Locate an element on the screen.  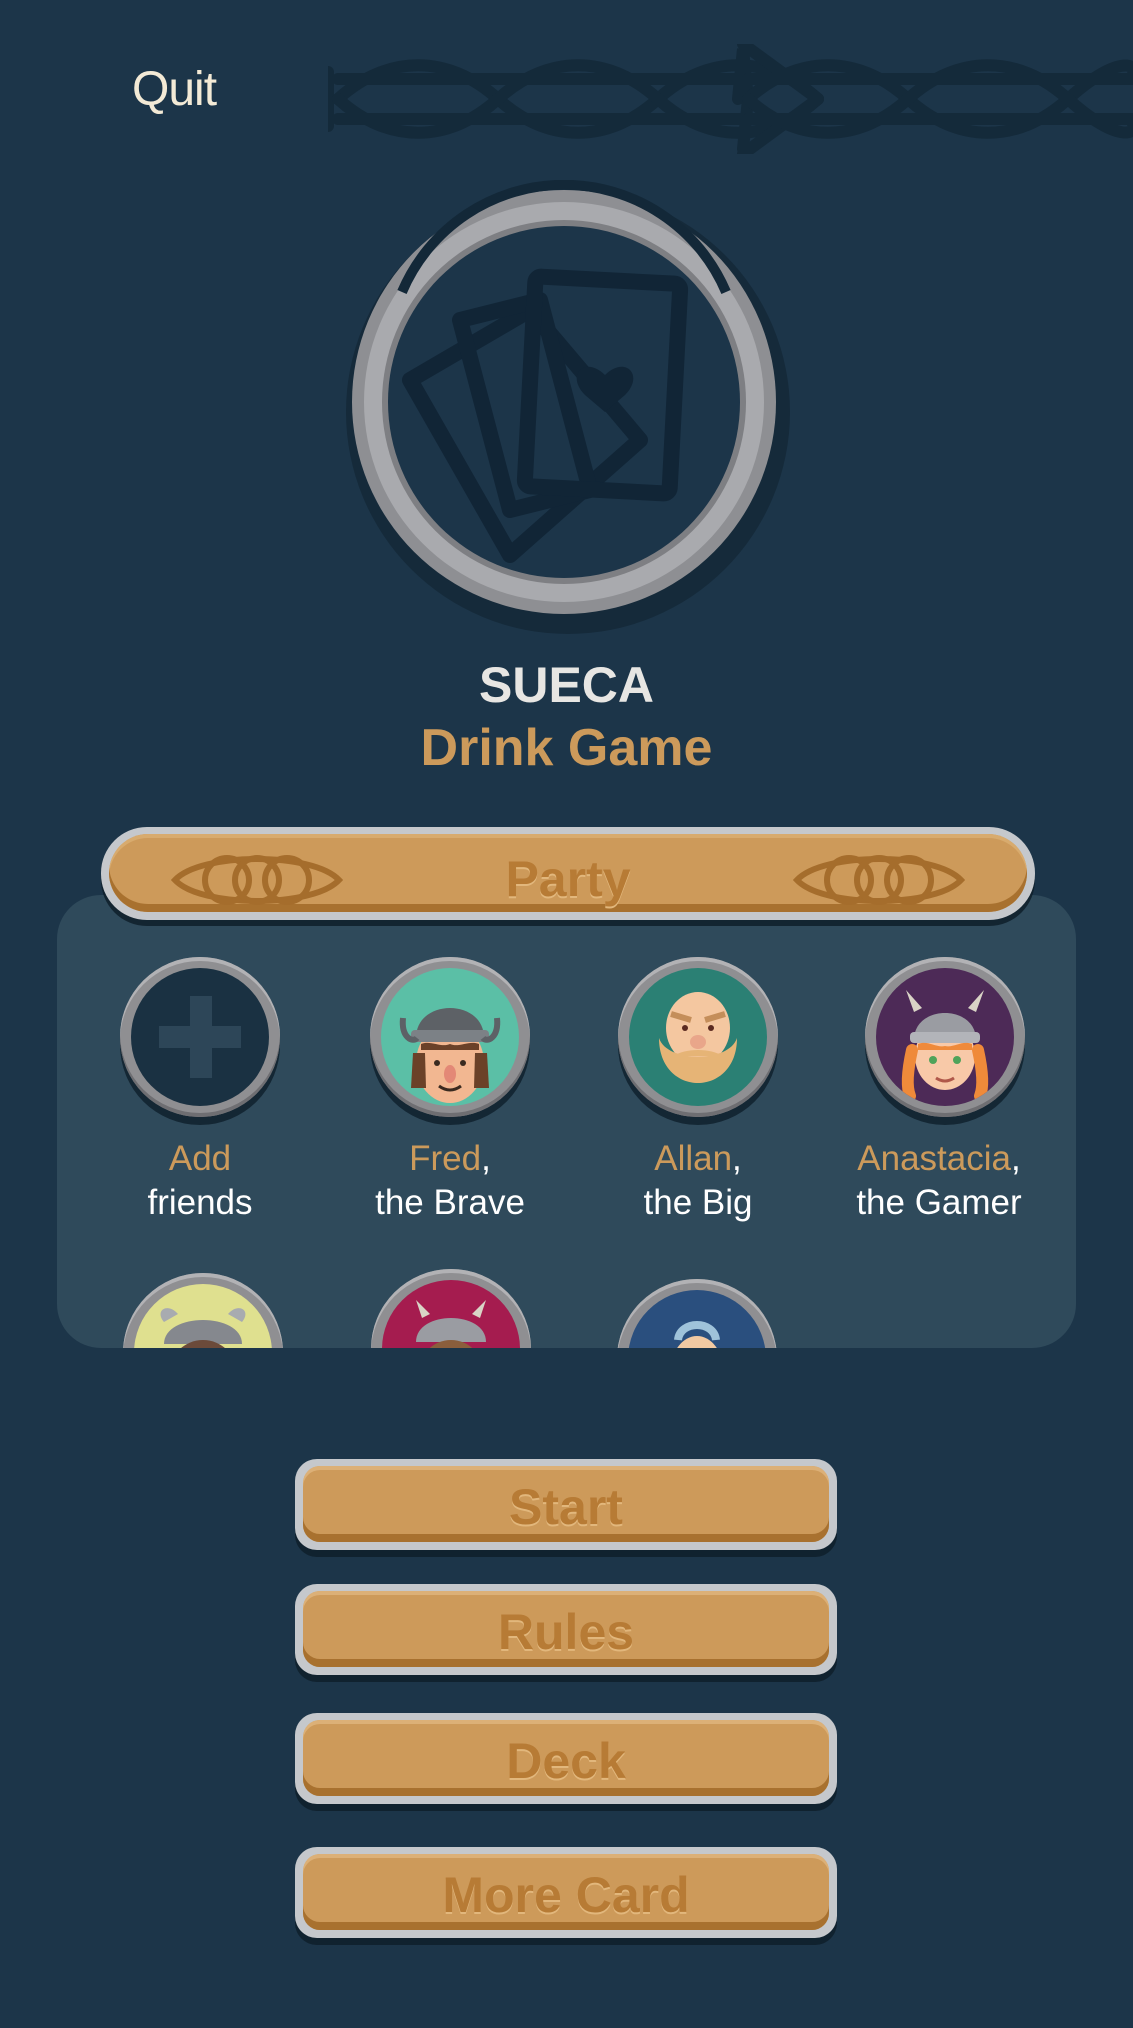
rules-label: Rules is located at coordinates (566, 1632).